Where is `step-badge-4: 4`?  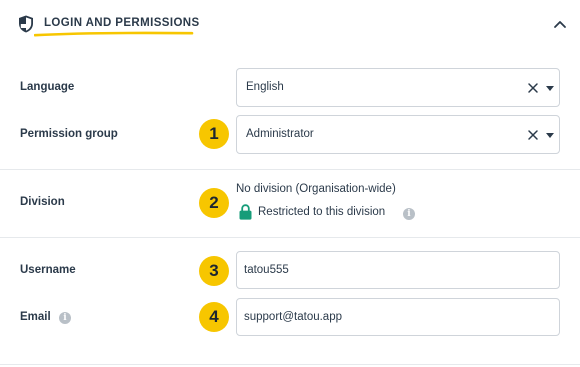
step-badge-4: 4 is located at coordinates (214, 317).